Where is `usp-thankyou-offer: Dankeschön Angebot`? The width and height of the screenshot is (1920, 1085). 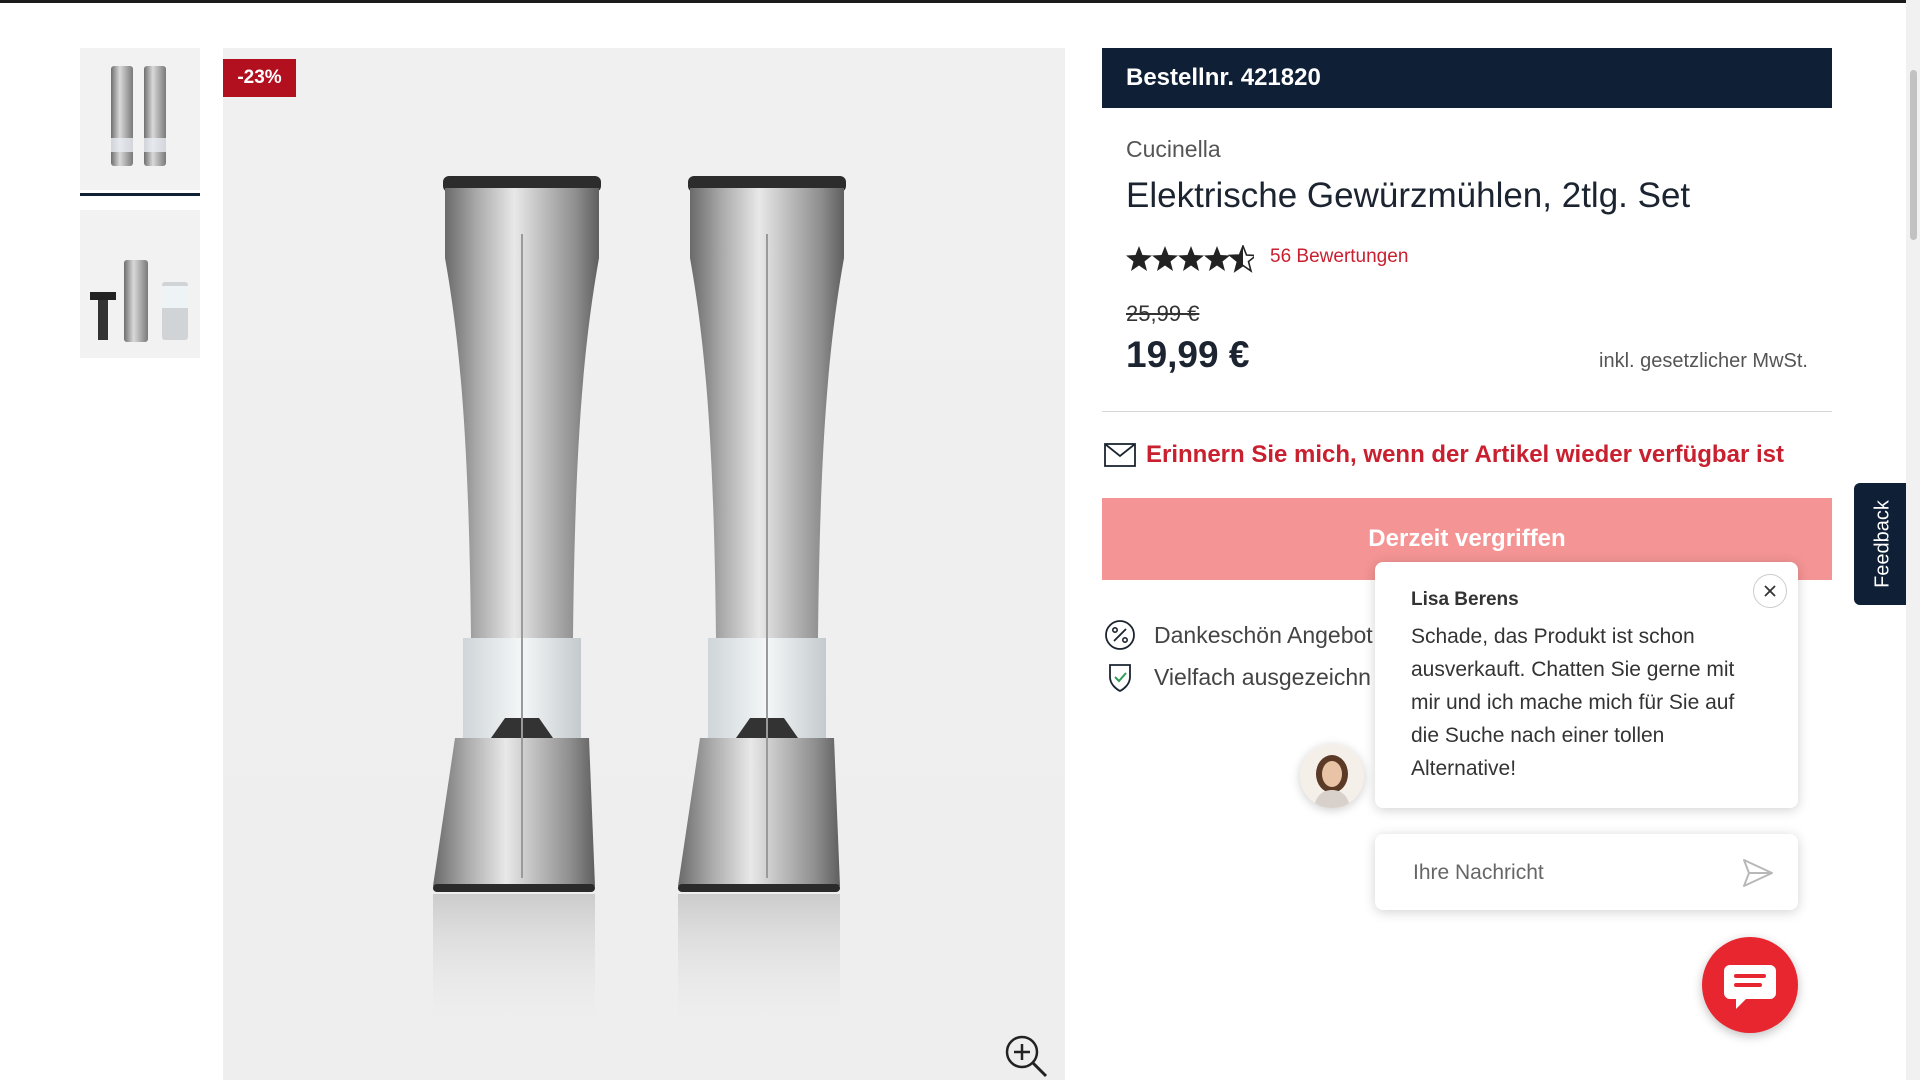
usp-thankyou-offer: Dankeschön Angebot is located at coordinates (1238, 635).